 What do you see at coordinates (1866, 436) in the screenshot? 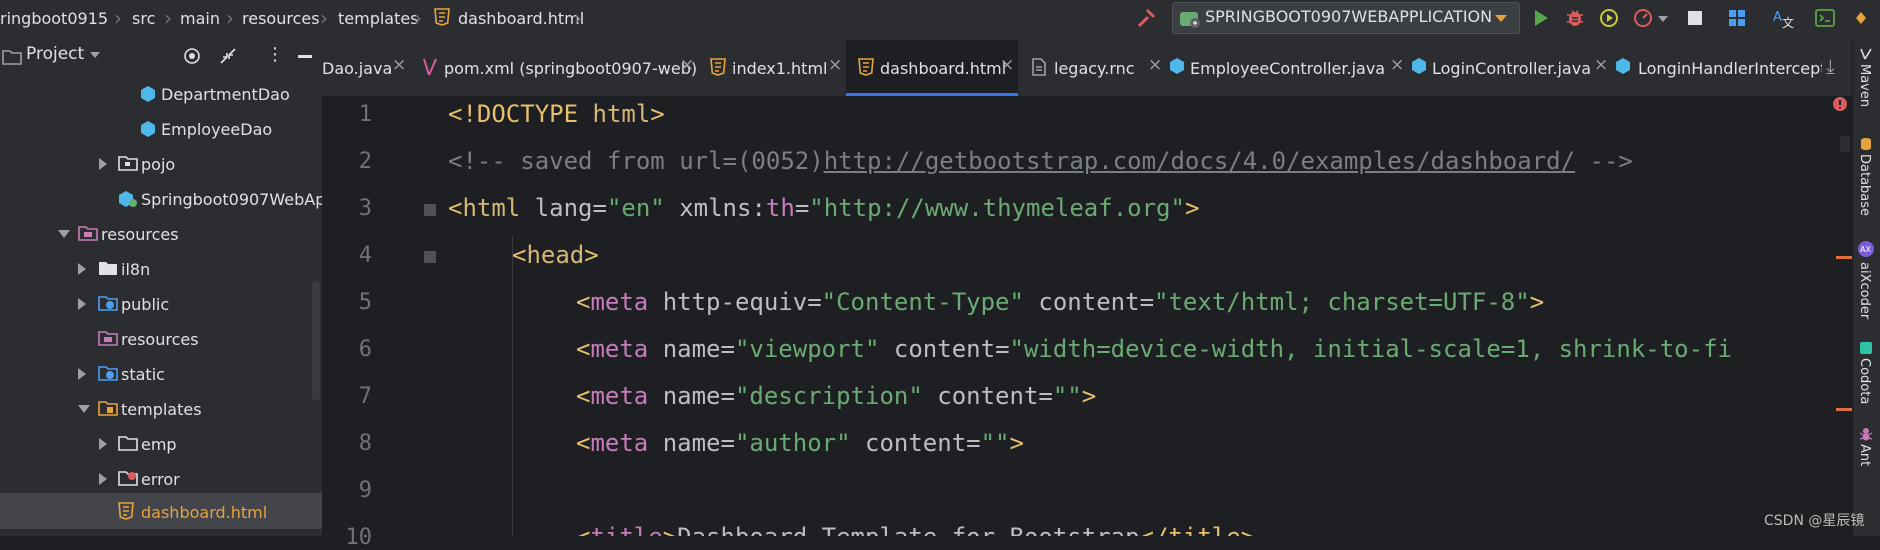
I see `ant-icon` at bounding box center [1866, 436].